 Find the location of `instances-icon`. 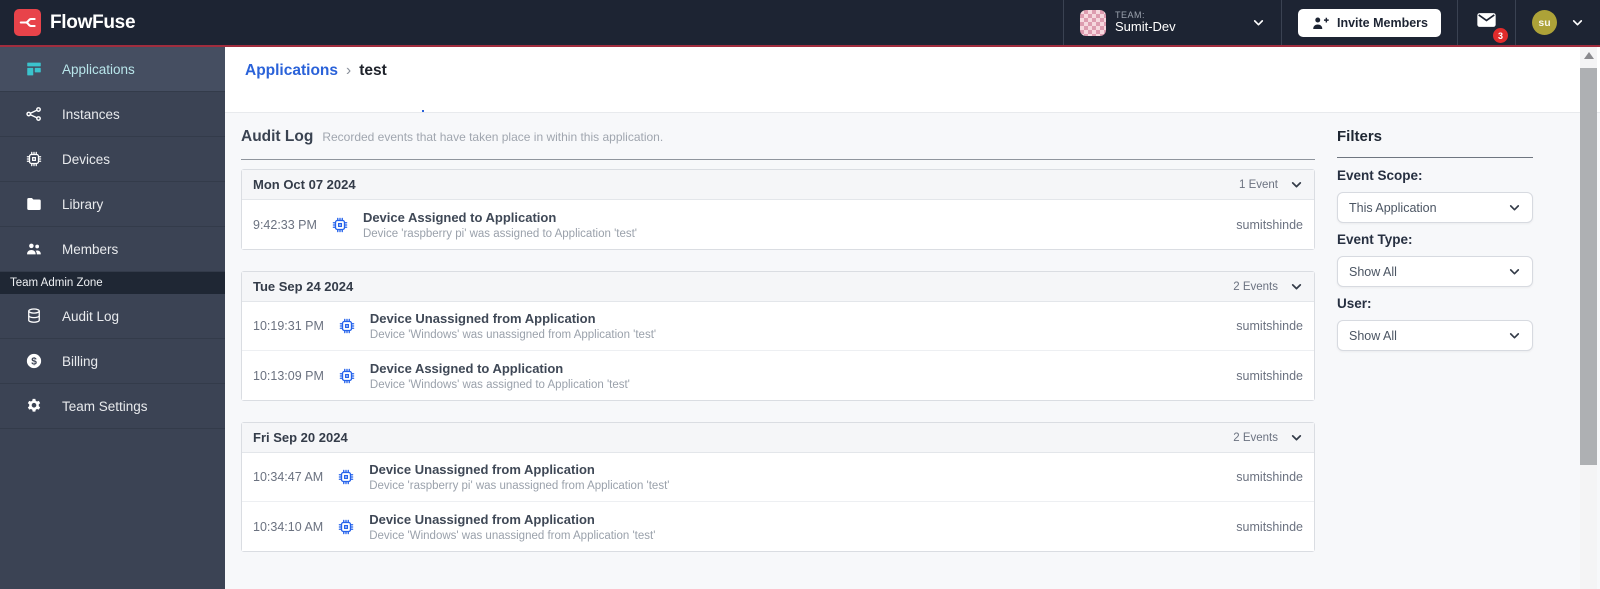

instances-icon is located at coordinates (34, 114).